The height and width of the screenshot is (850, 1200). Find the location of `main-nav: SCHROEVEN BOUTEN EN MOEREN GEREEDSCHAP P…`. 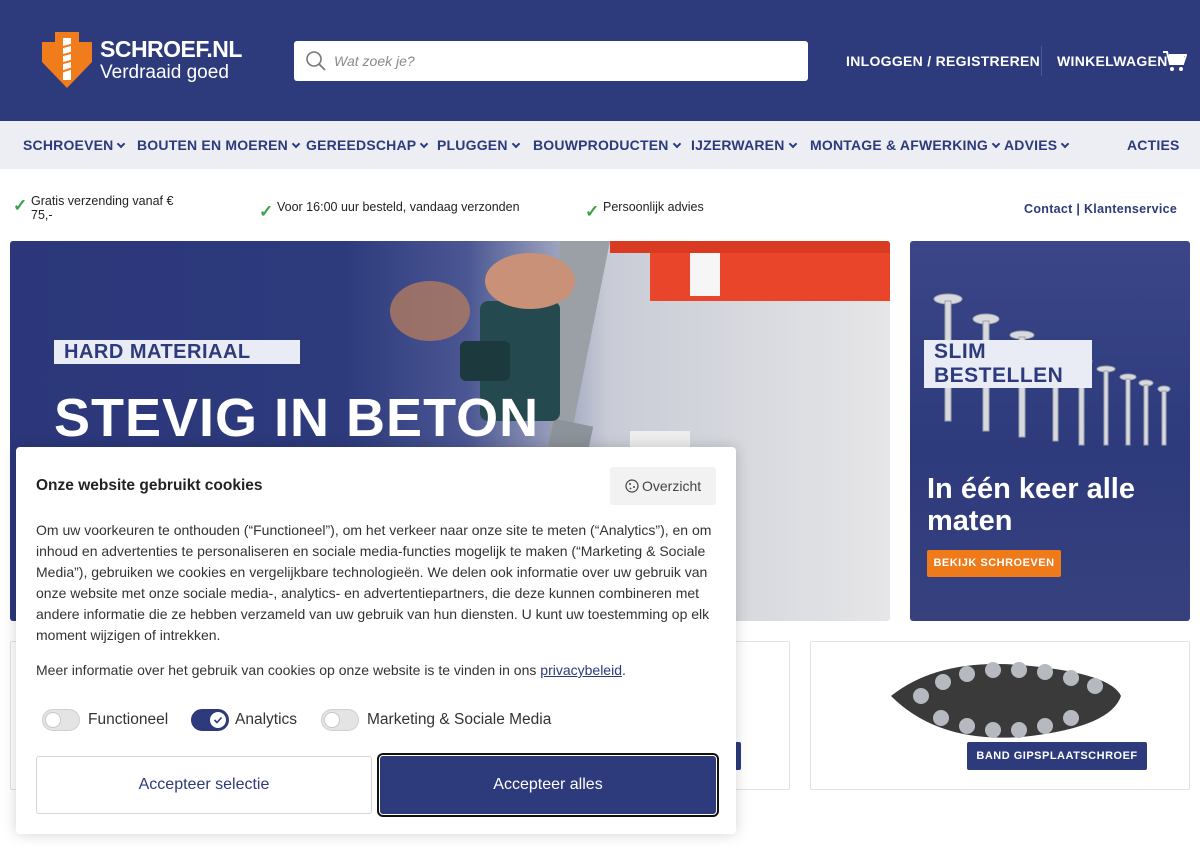

main-nav: SCHROEVEN BOUTEN EN MOEREN GEREEDSCHAP P… is located at coordinates (600, 145).